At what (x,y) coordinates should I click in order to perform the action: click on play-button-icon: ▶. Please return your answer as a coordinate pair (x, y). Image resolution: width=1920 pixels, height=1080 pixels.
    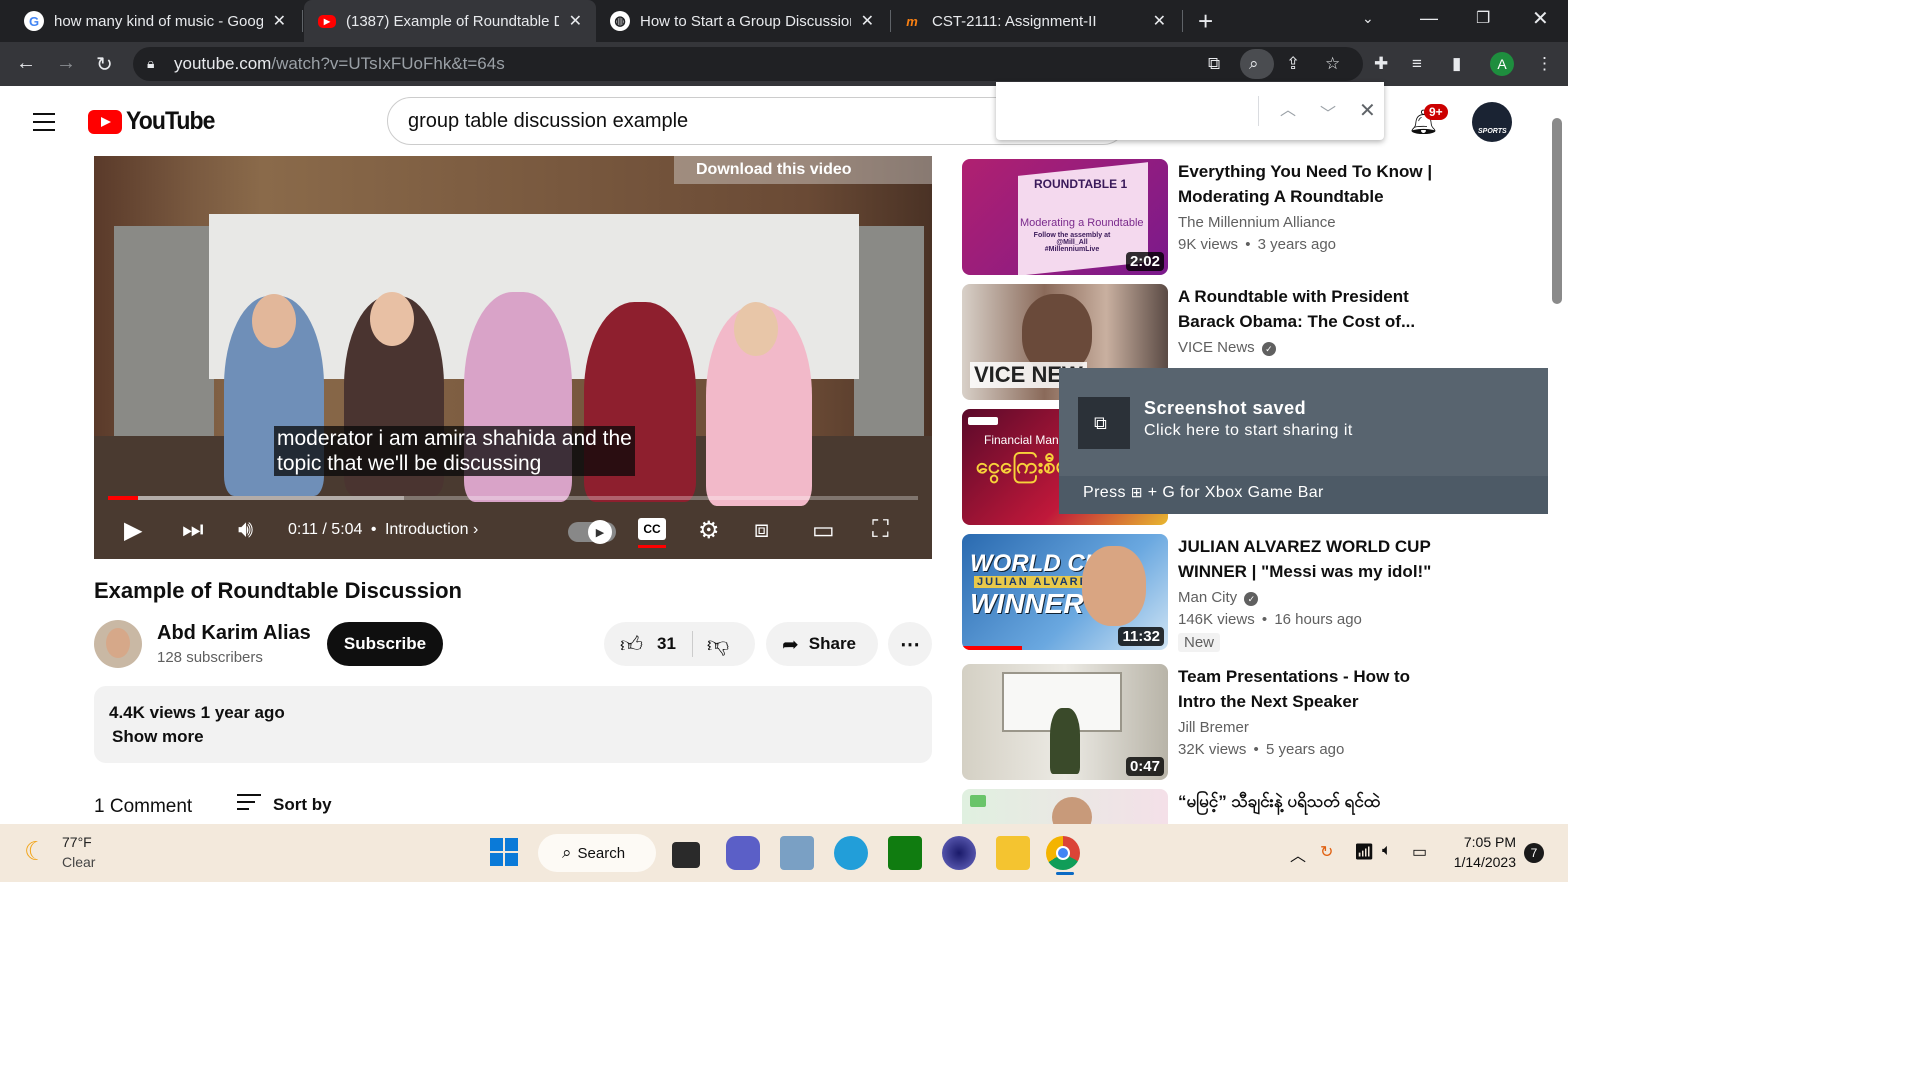
    Looking at the image, I should click on (133, 530).